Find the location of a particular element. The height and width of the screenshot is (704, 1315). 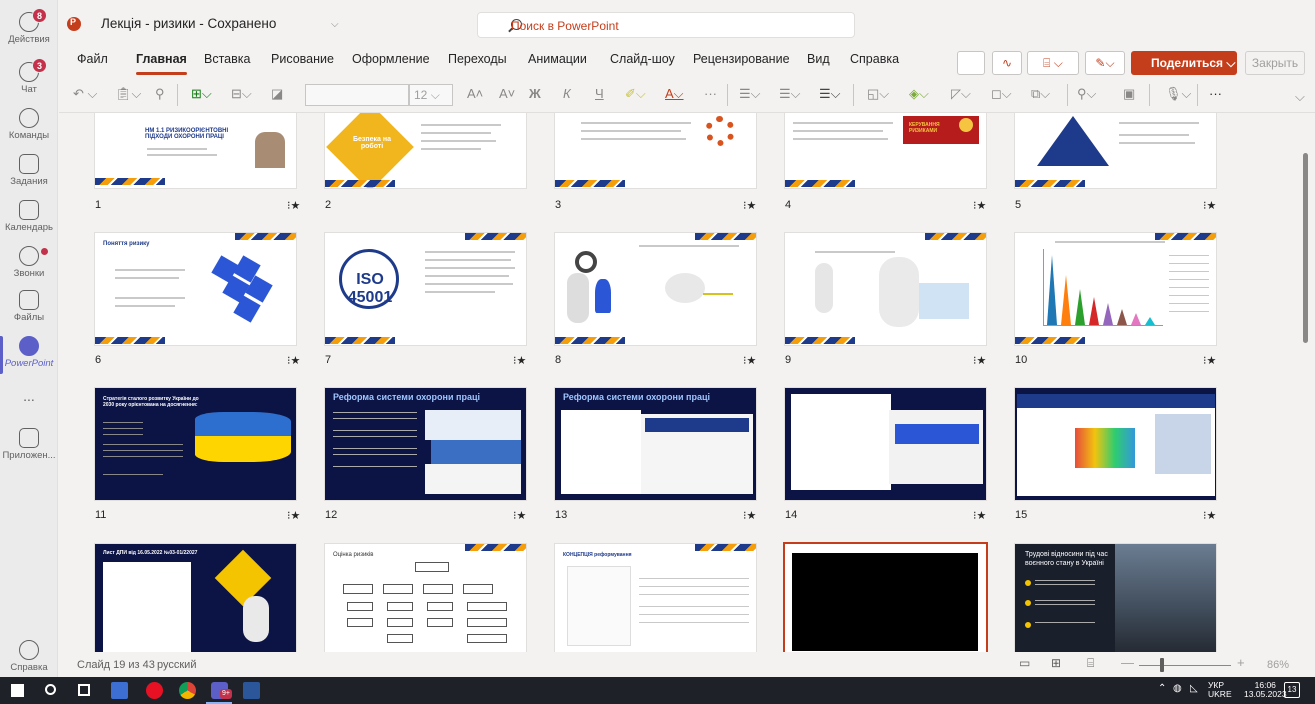

font-family-select is located at coordinates (357, 95).